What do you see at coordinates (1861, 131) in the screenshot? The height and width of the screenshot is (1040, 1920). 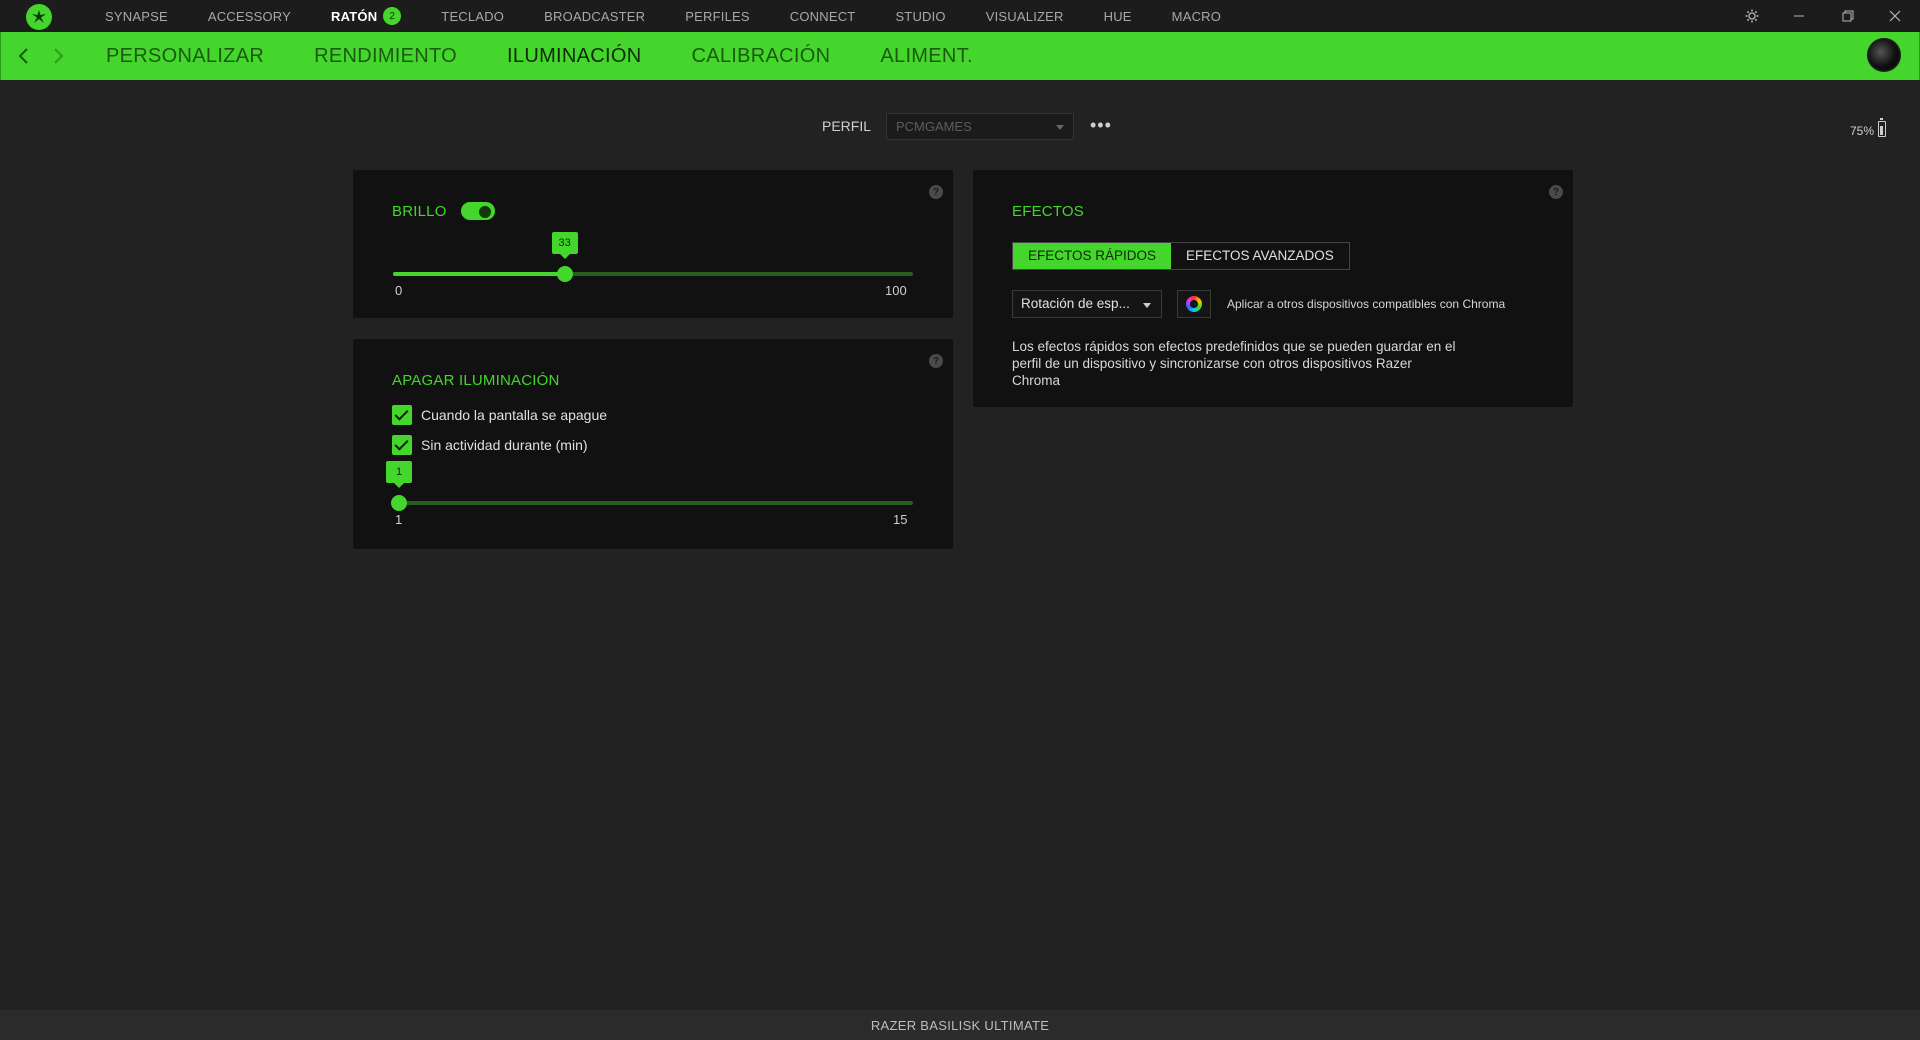 I see `battery-level: 75%` at bounding box center [1861, 131].